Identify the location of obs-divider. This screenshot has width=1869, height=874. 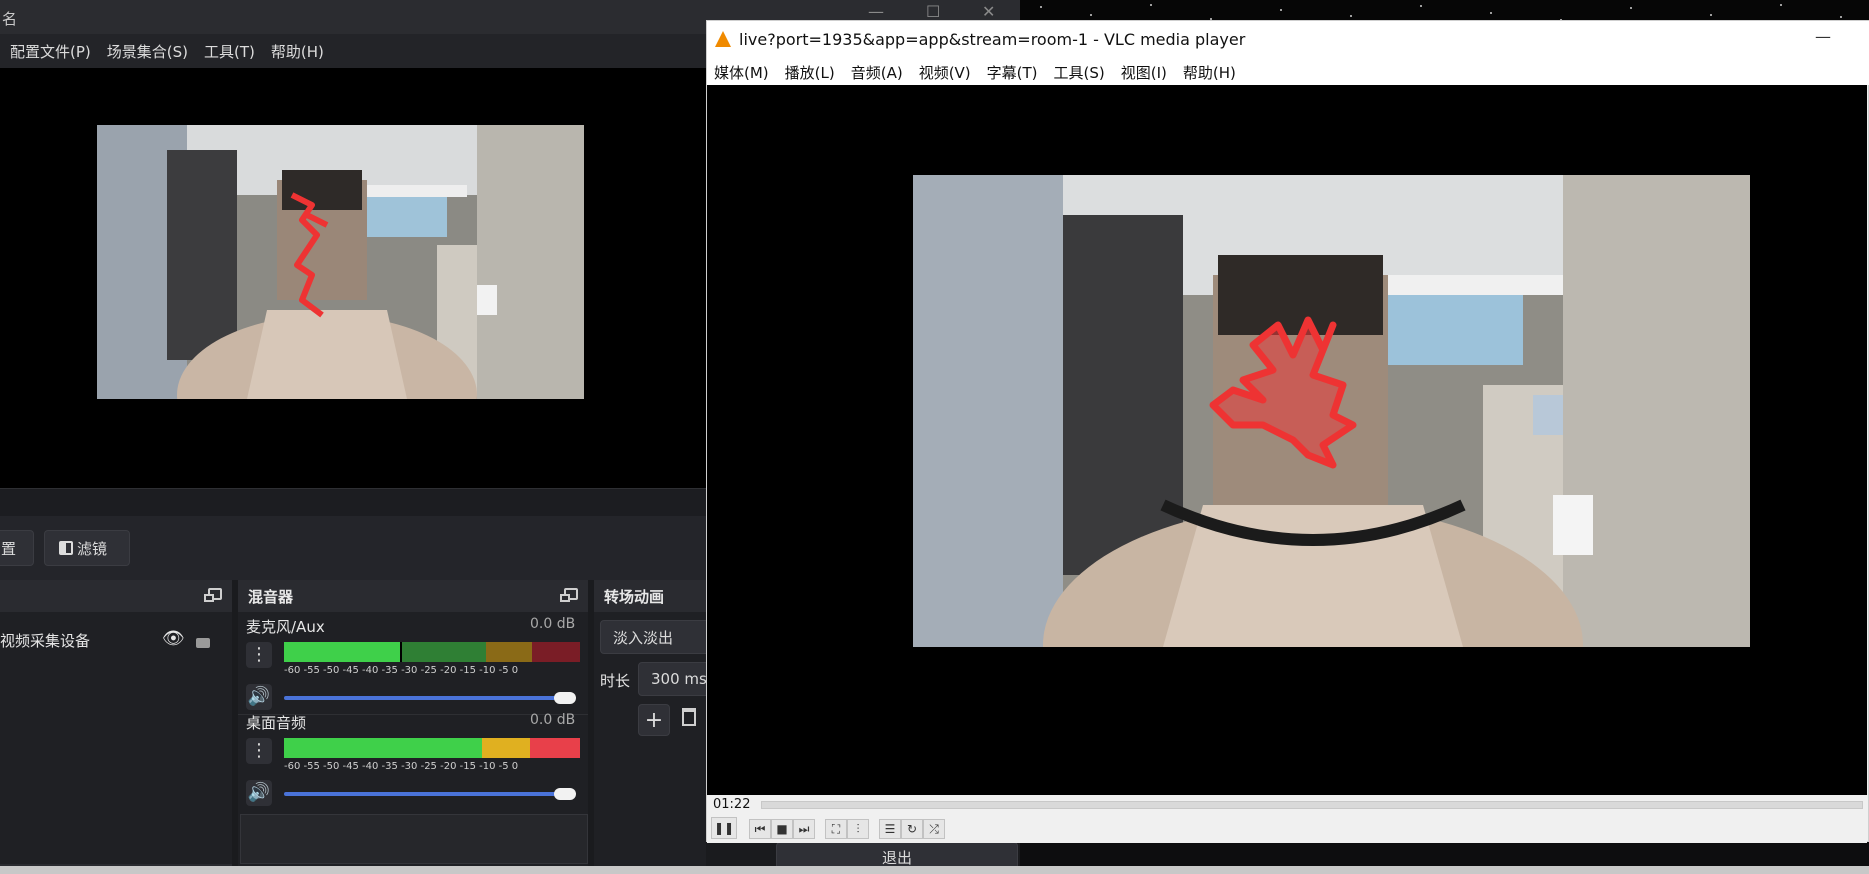
(353, 502).